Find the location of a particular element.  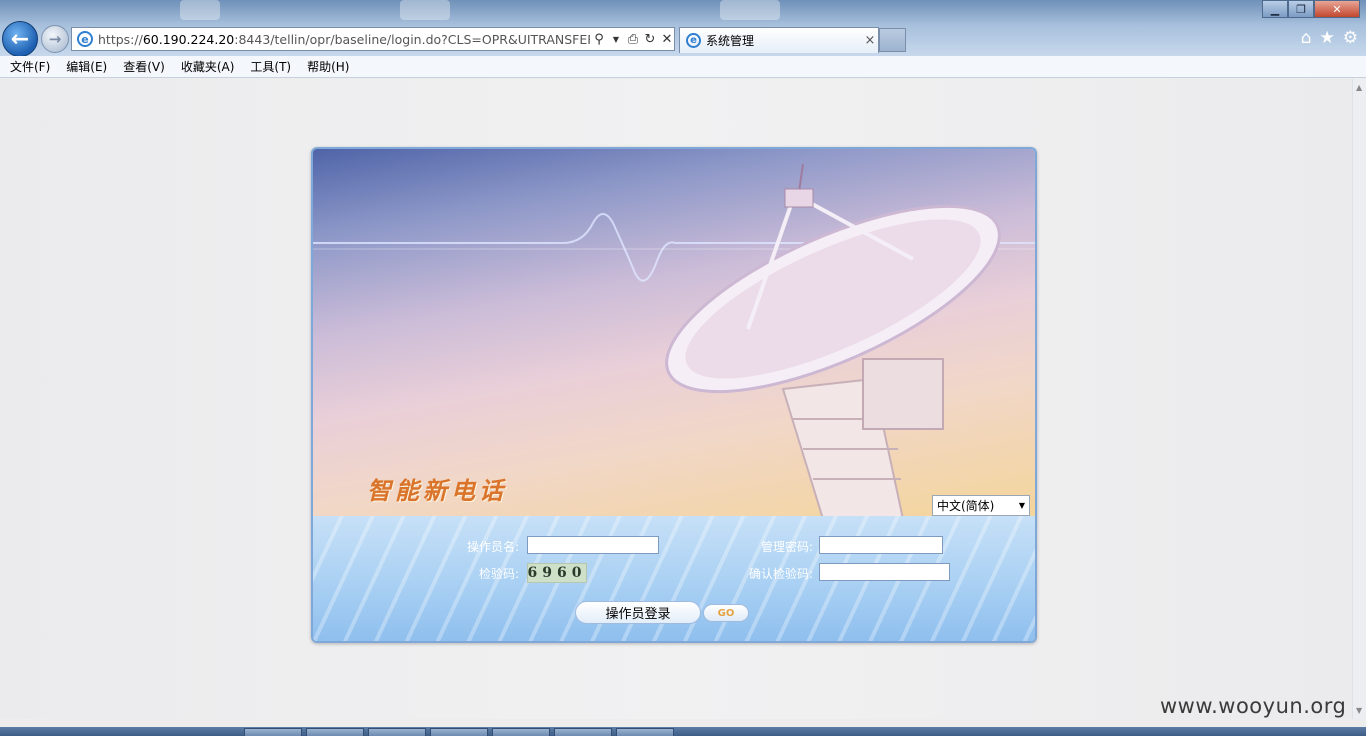

language-select: 中文(简体) ▼ is located at coordinates (981, 505).